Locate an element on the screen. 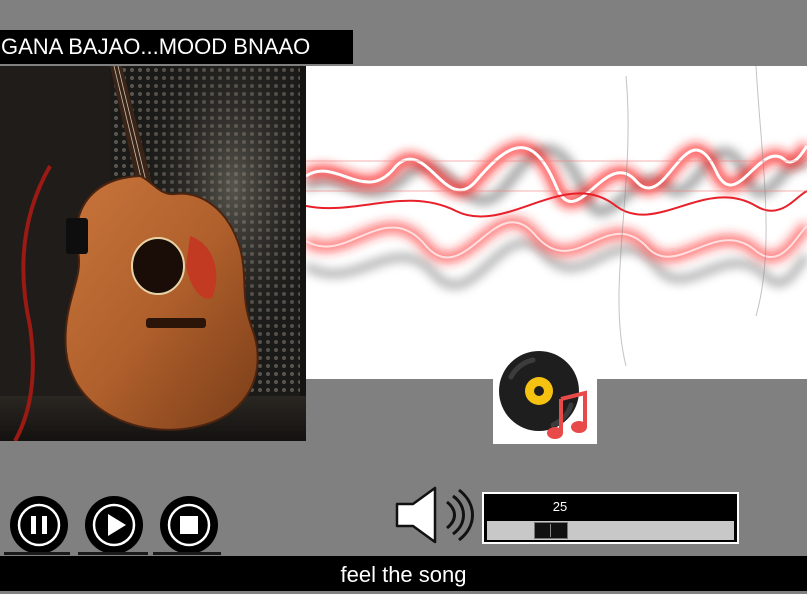 This screenshot has width=807, height=594. volume-slider-thumb is located at coordinates (551, 530).